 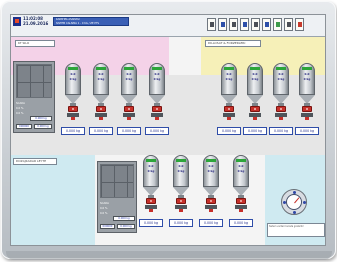 I want to click on monitor-icon, so click(x=233, y=24).